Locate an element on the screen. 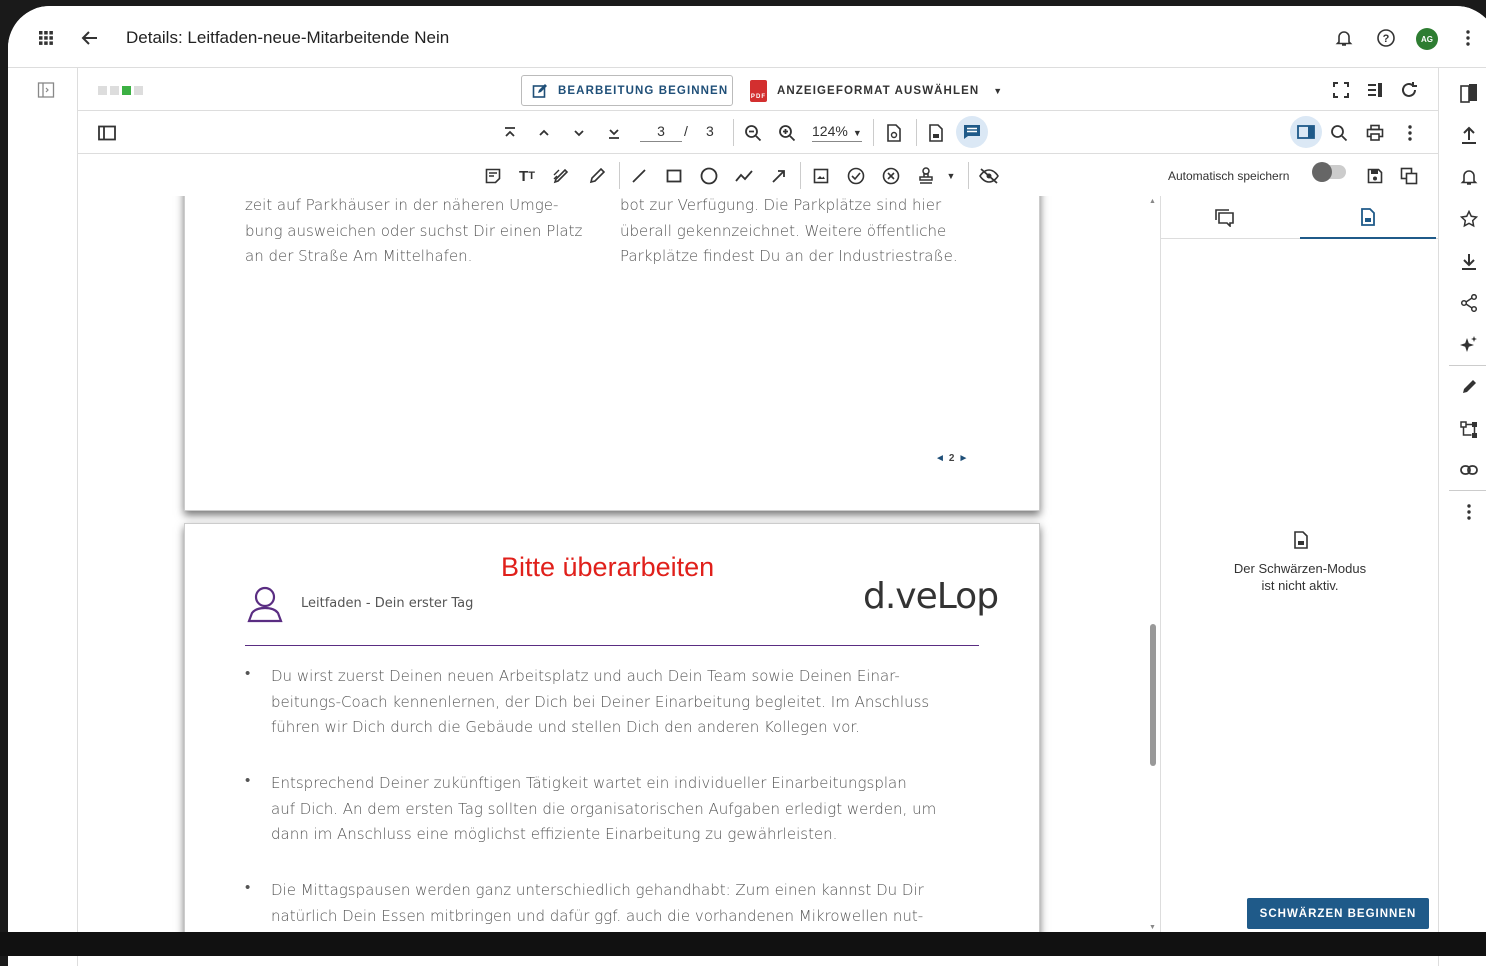 This screenshot has height=966, width=1486. review-stamp: Bitte überarbeiten is located at coordinates (607, 567).